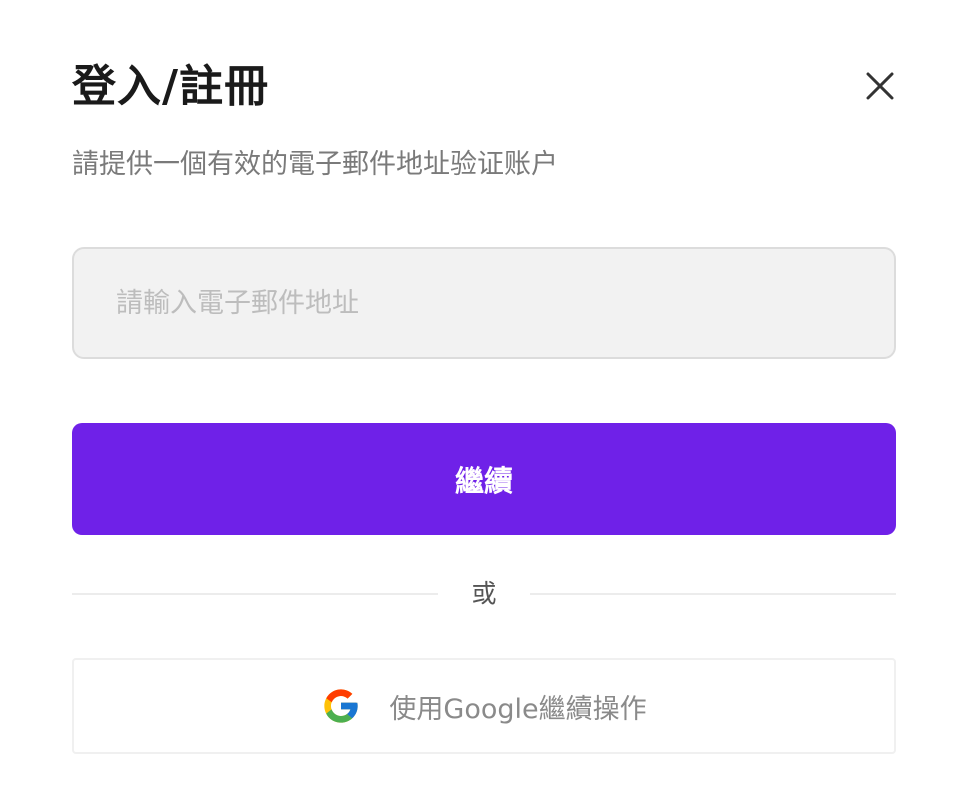 This screenshot has height=802, width=966. I want to click on divider-or-text: 或, so click(484, 593).